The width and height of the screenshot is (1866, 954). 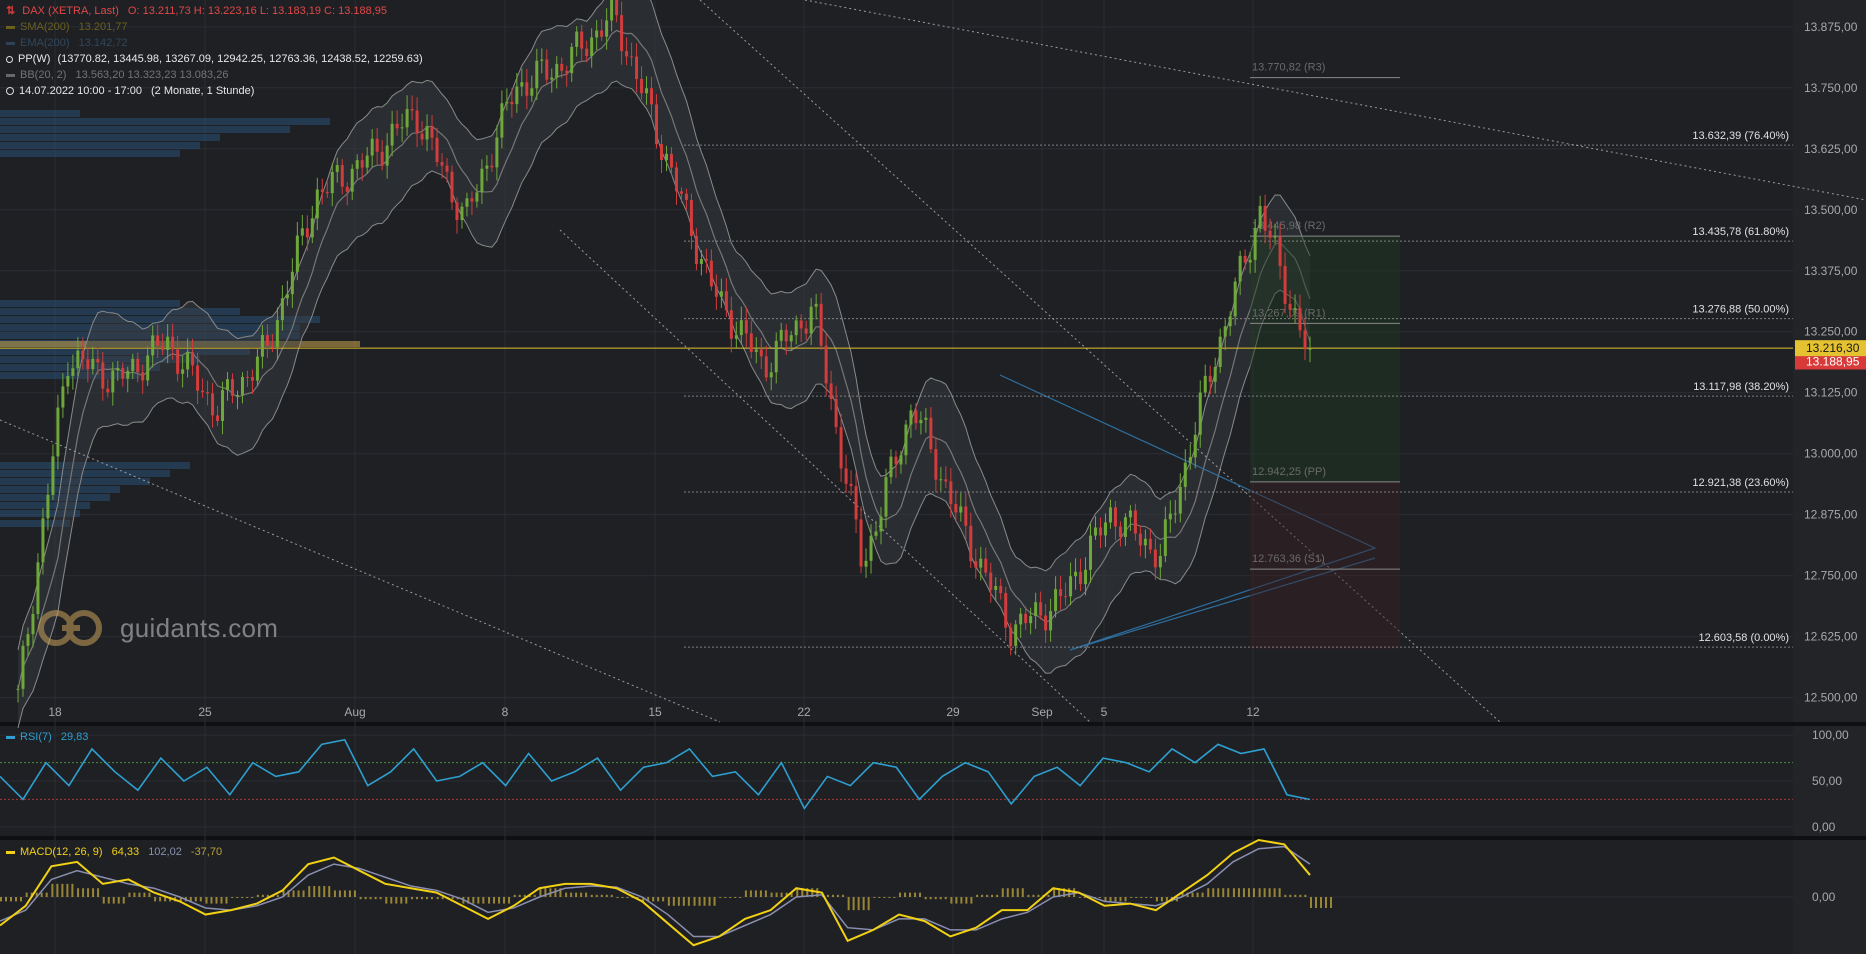 I want to click on ema-label: EMA(200), so click(x=45, y=43).